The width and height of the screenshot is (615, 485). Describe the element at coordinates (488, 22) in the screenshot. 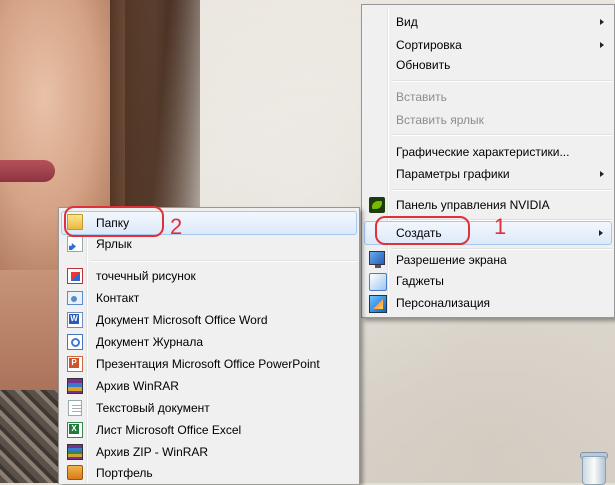

I see `menu-item-view: Вид` at that location.